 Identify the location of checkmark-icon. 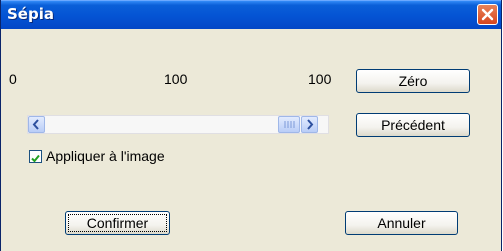
(35, 158).